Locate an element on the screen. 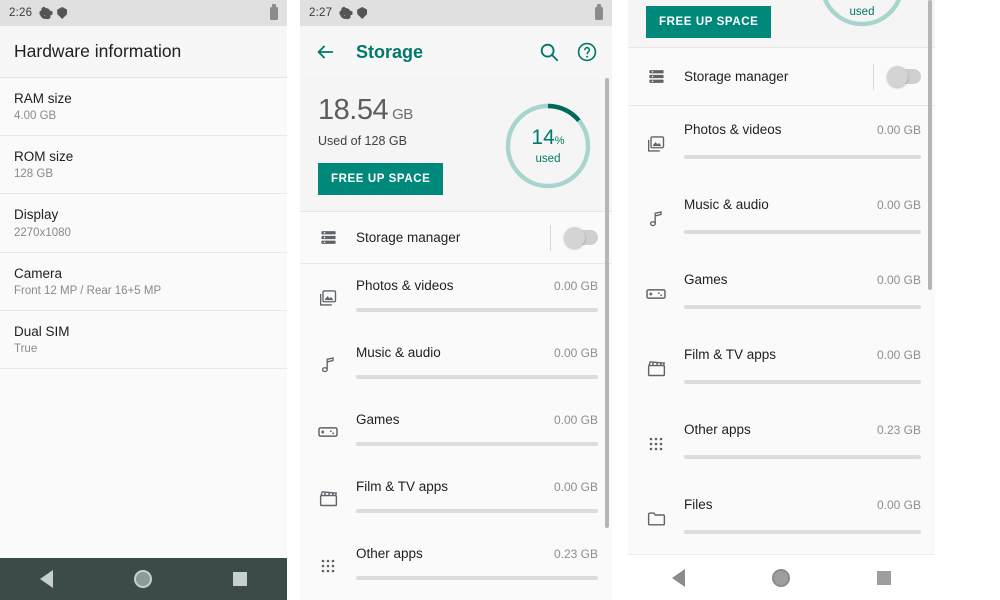 The width and height of the screenshot is (1000, 600). back-arrow-icon is located at coordinates (325, 52).